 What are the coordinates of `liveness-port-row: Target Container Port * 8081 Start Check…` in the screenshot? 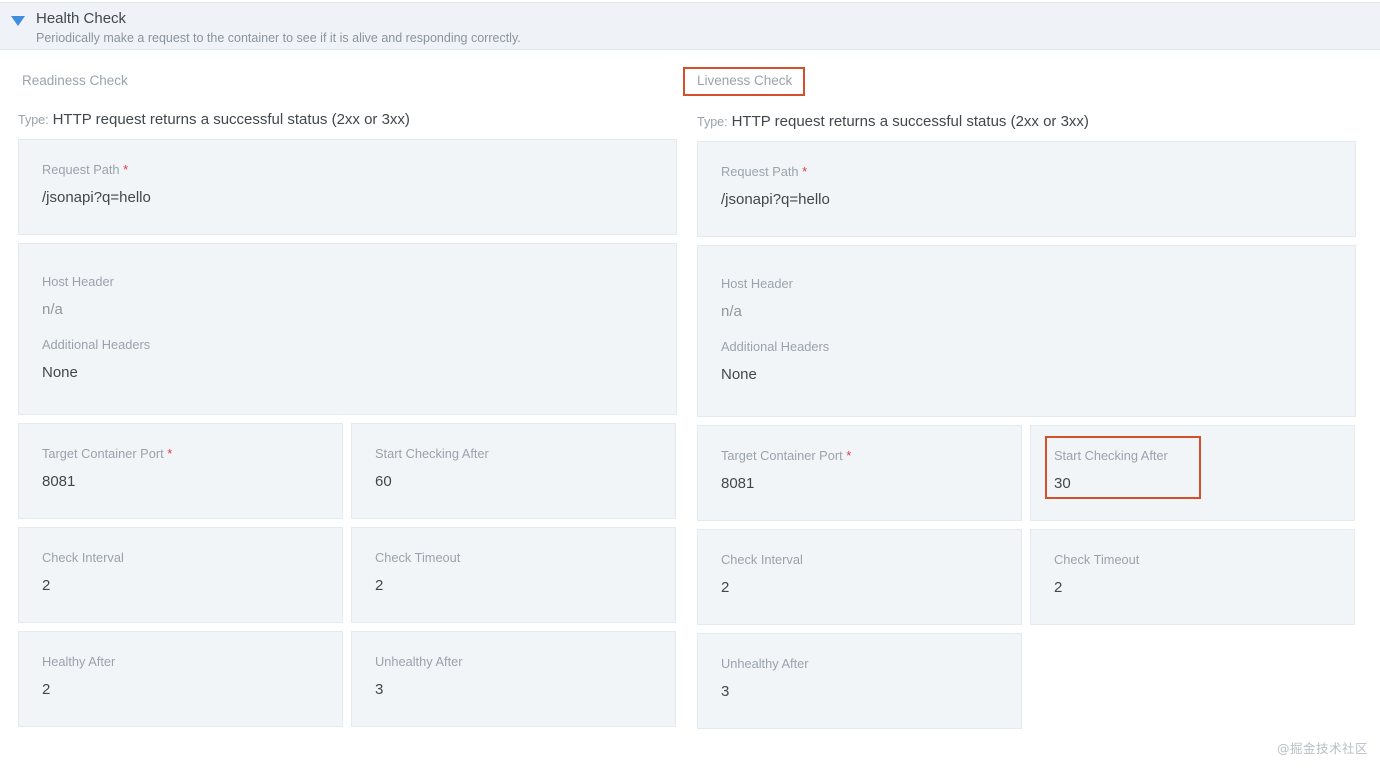 It's located at (1036, 473).